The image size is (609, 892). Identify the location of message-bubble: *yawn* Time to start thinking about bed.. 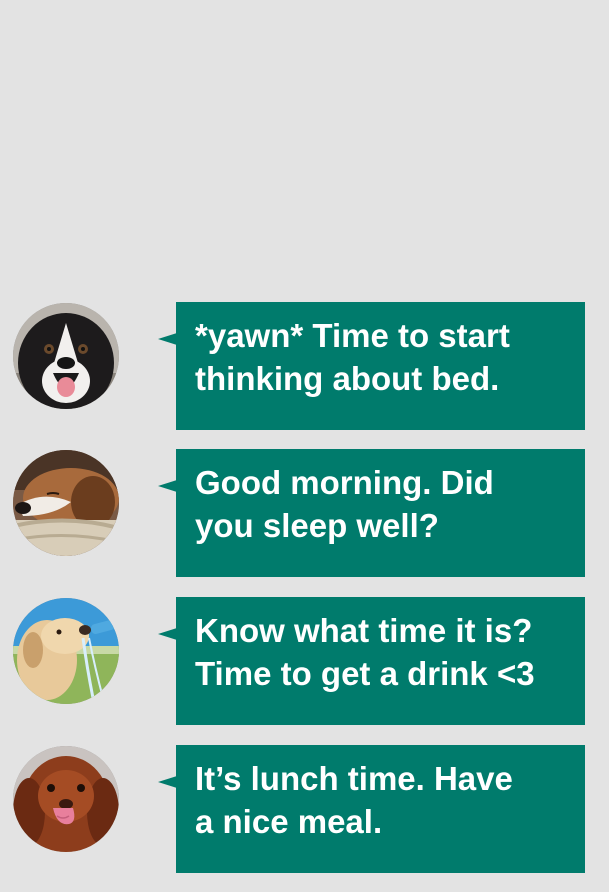
(380, 366).